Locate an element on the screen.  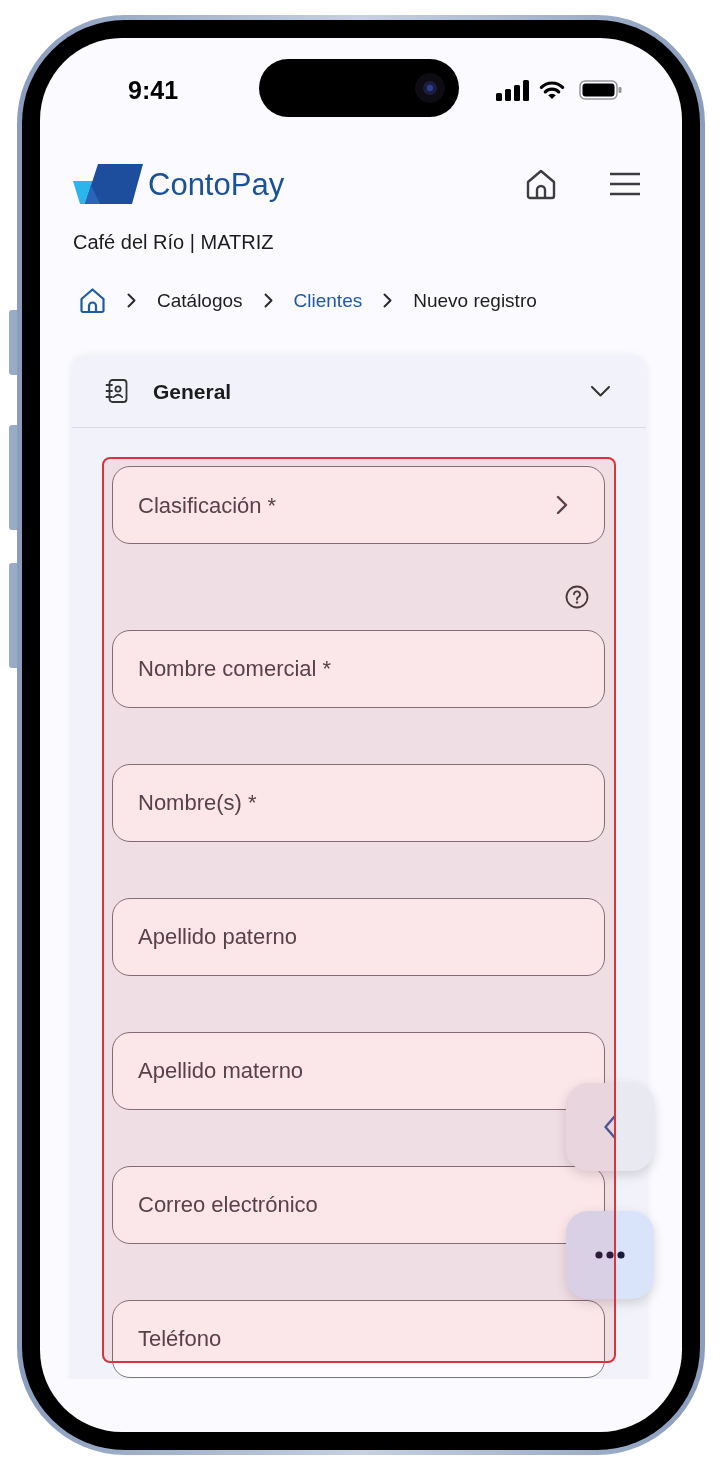
logo-text: ContoPay is located at coordinates (216, 184).